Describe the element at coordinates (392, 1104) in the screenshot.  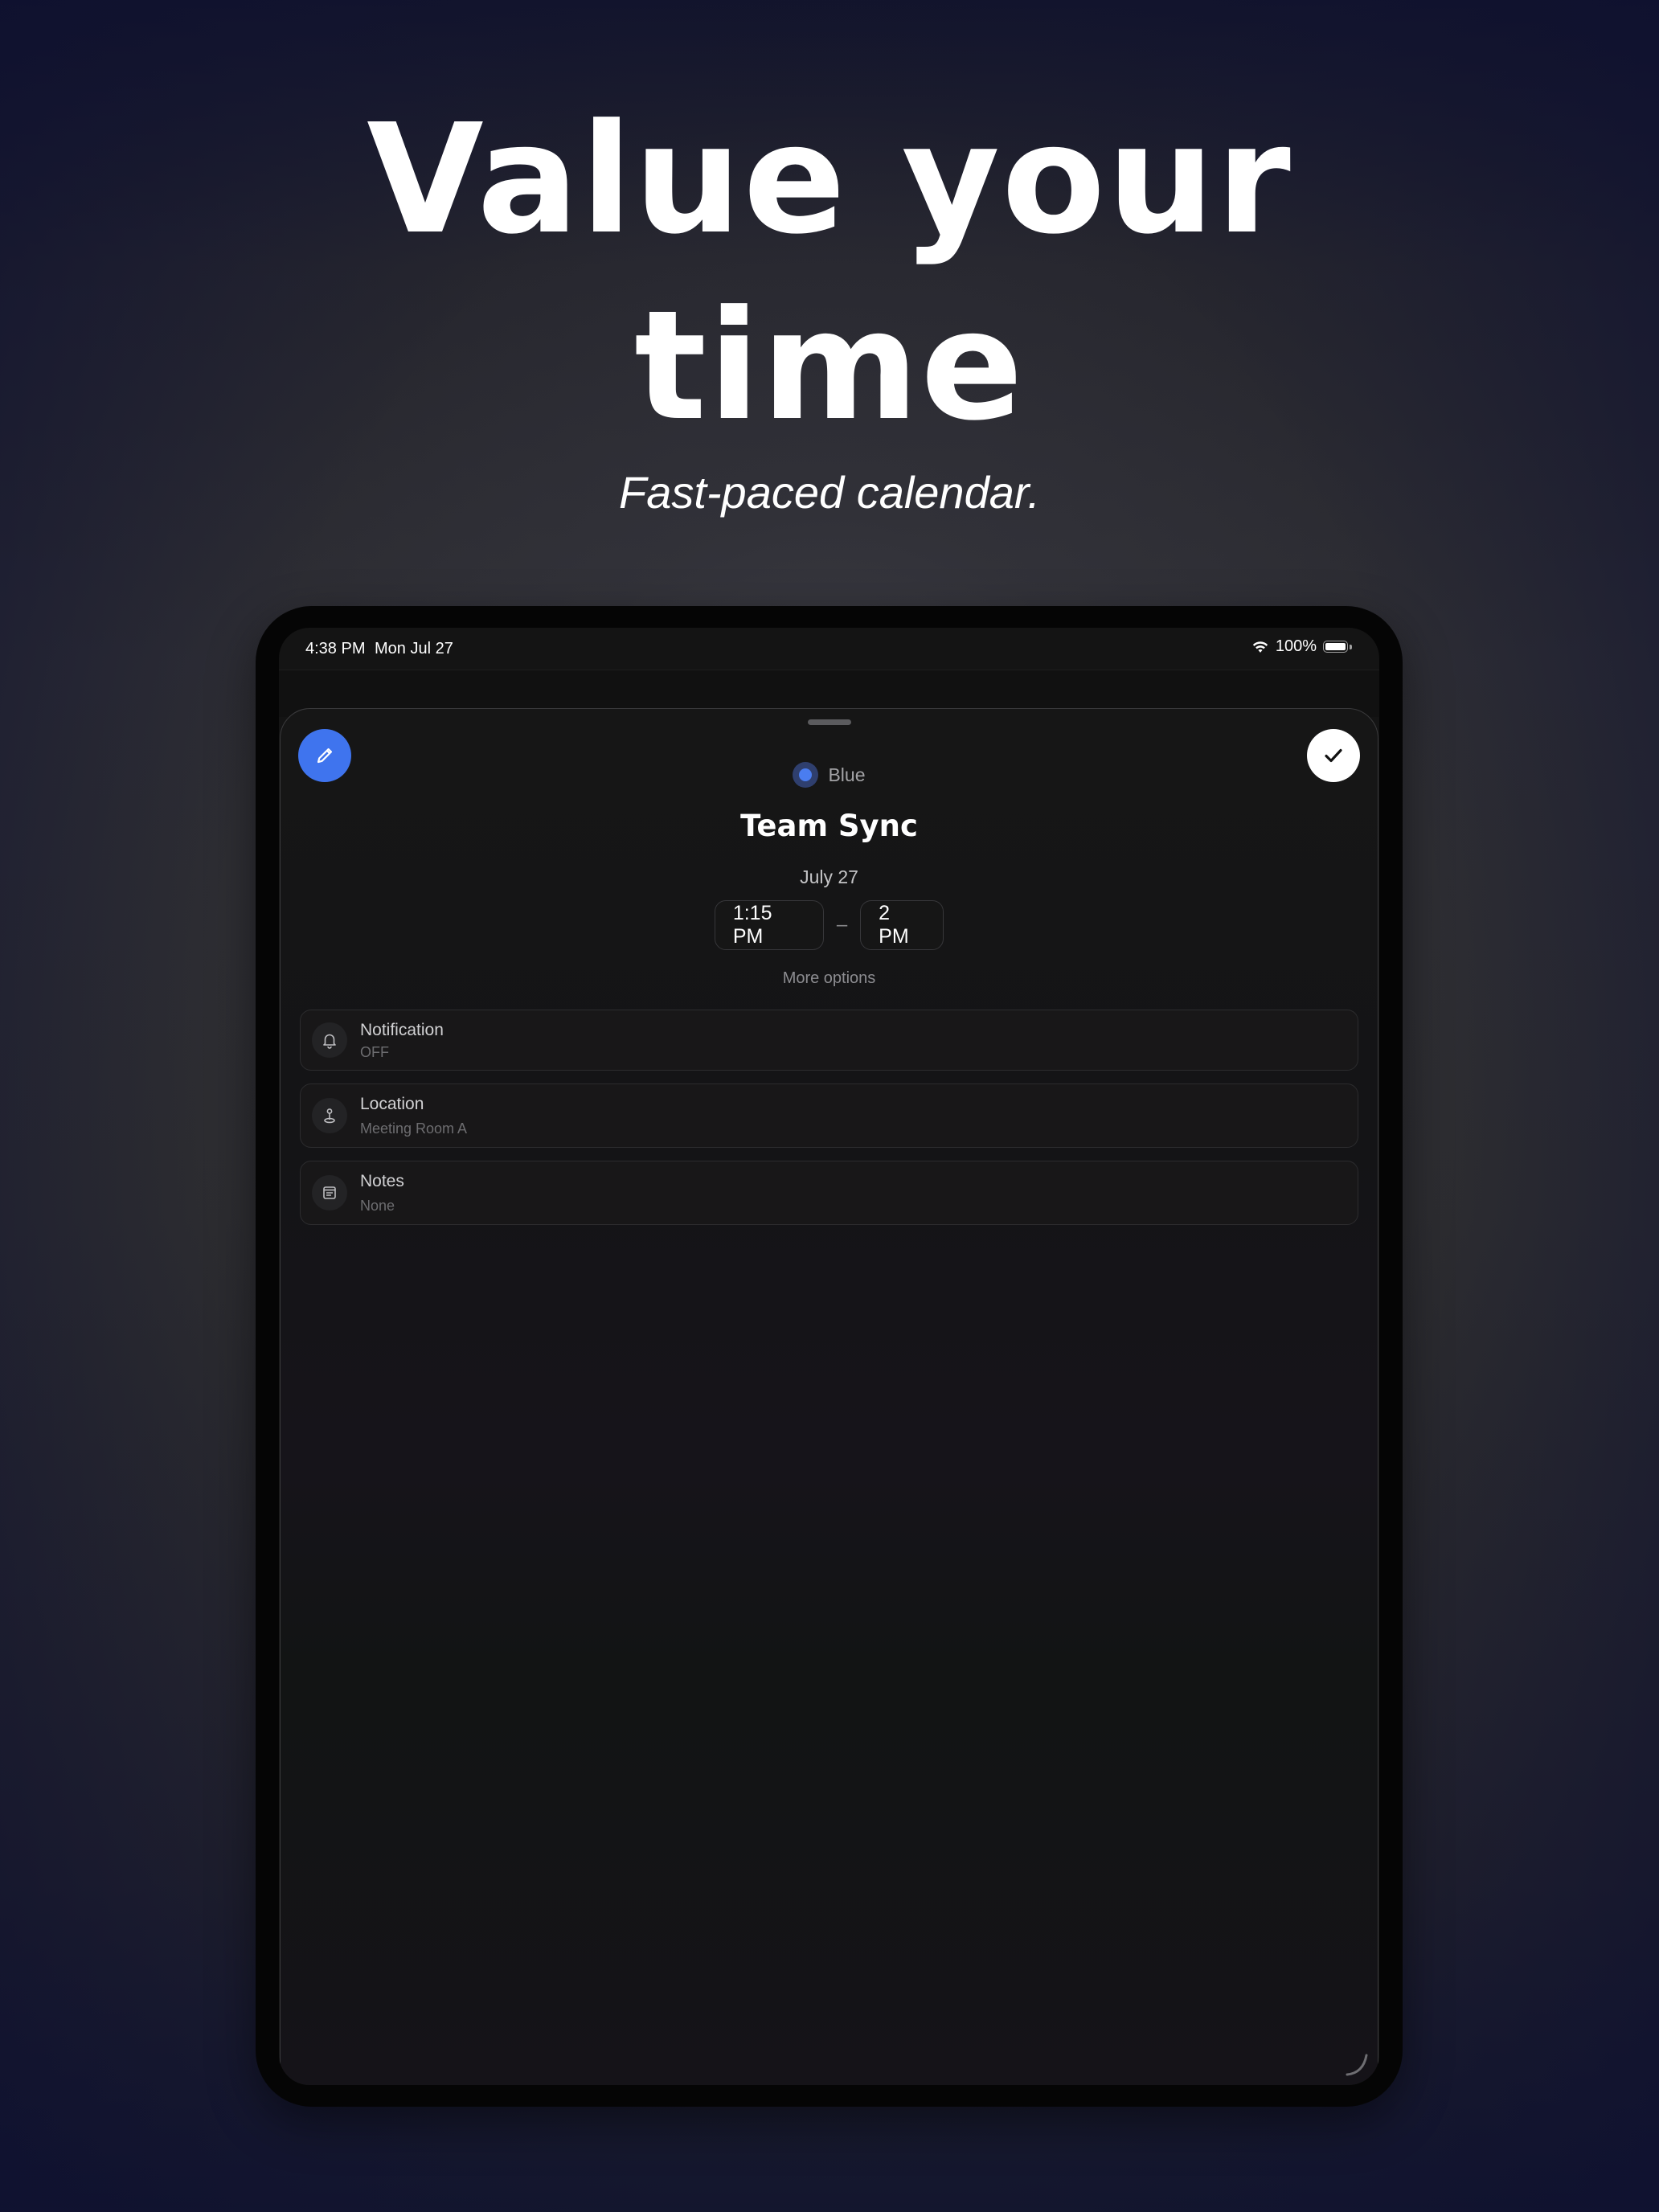
I see `location-label: Location` at that location.